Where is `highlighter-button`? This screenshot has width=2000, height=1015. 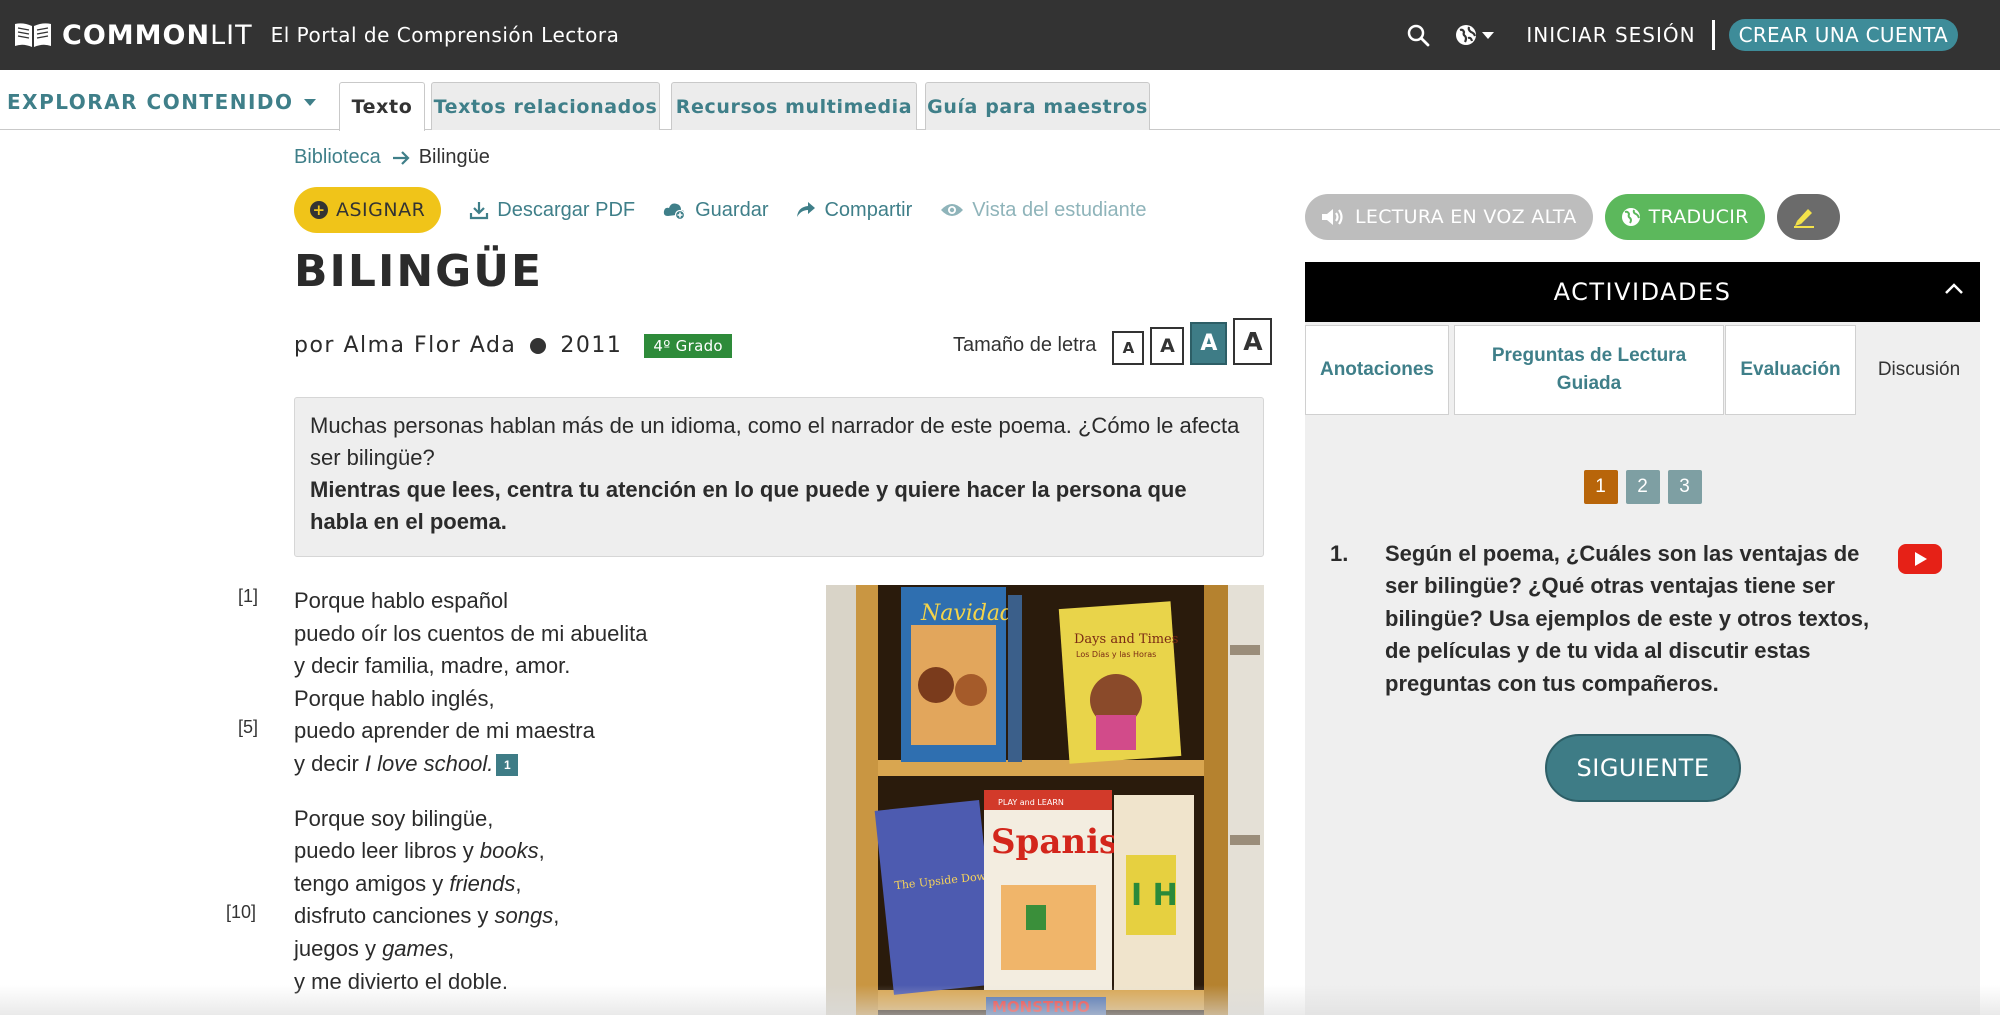
highlighter-button is located at coordinates (1808, 217).